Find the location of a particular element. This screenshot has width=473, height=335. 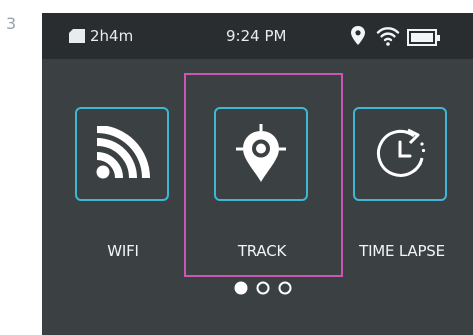

wifi-icon is located at coordinates (123, 152).